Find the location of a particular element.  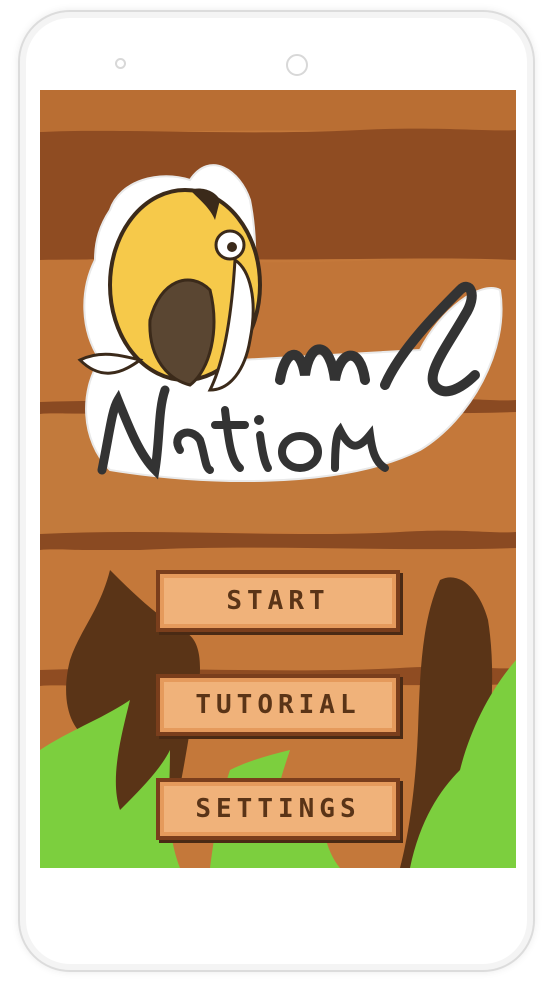

start-button-label: START is located at coordinates (278, 601).